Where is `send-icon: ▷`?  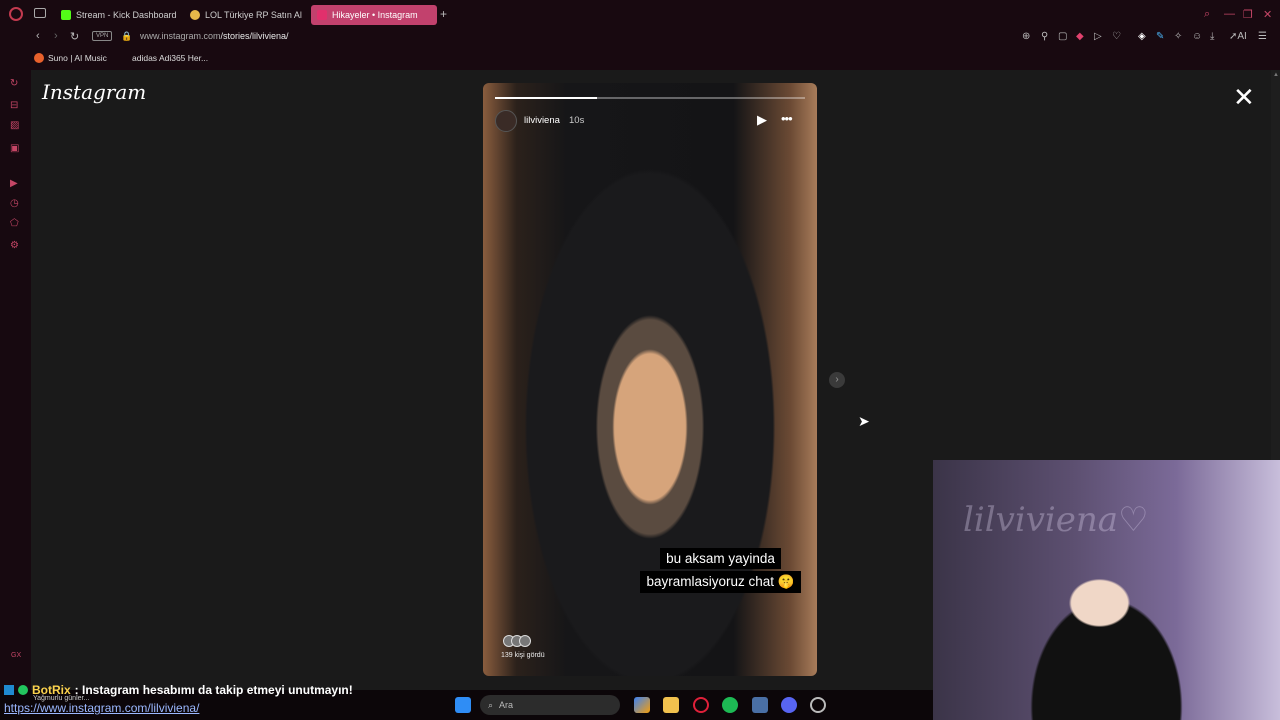 send-icon: ▷ is located at coordinates (1098, 36).